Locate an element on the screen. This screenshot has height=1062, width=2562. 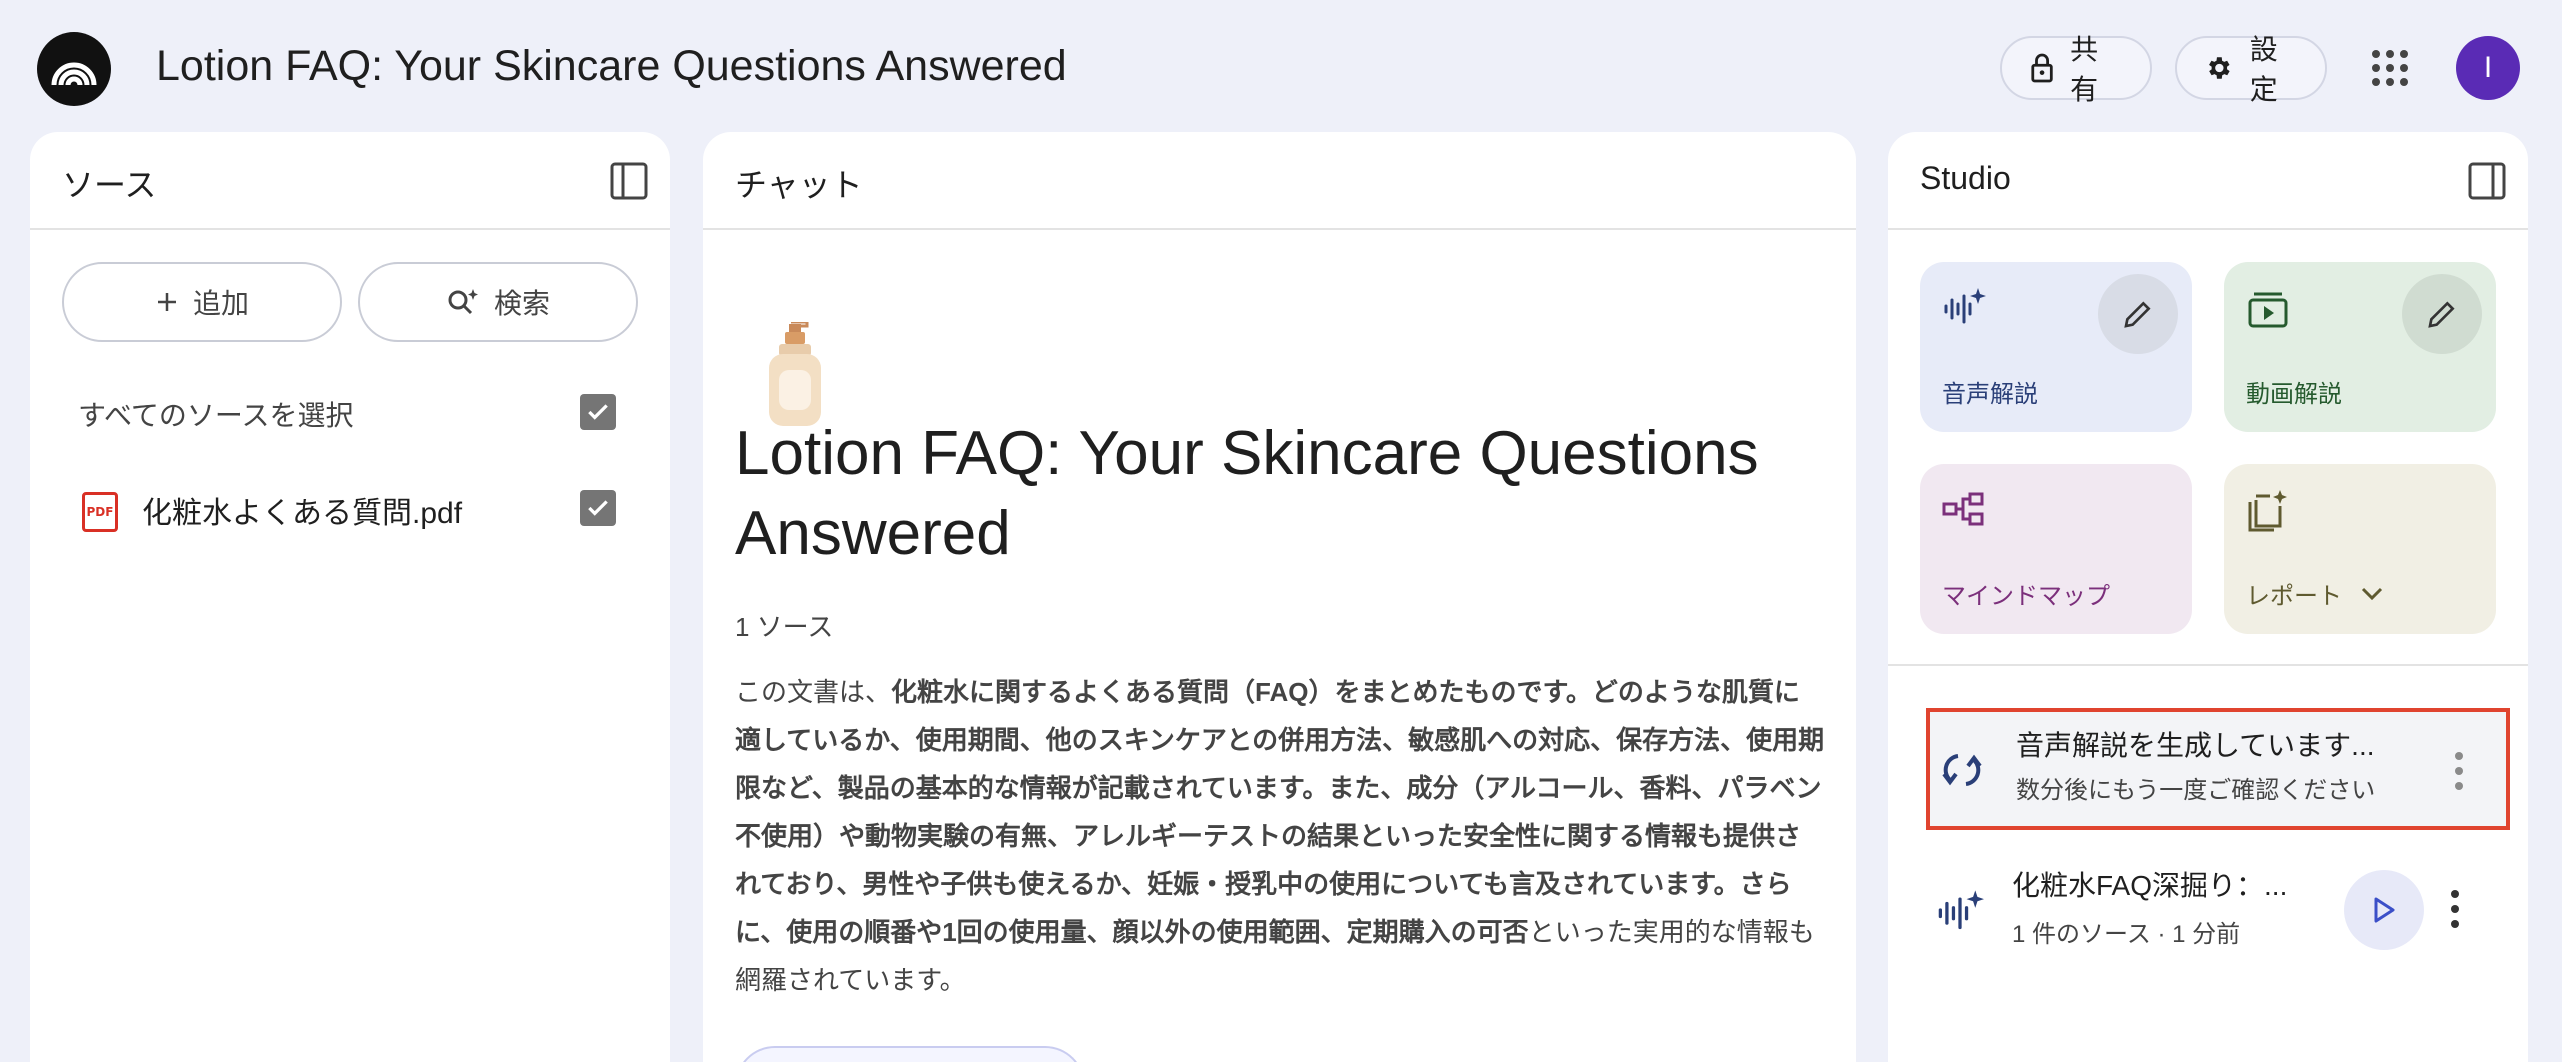
mind-map-label: マインドマップ is located at coordinates (2026, 596).